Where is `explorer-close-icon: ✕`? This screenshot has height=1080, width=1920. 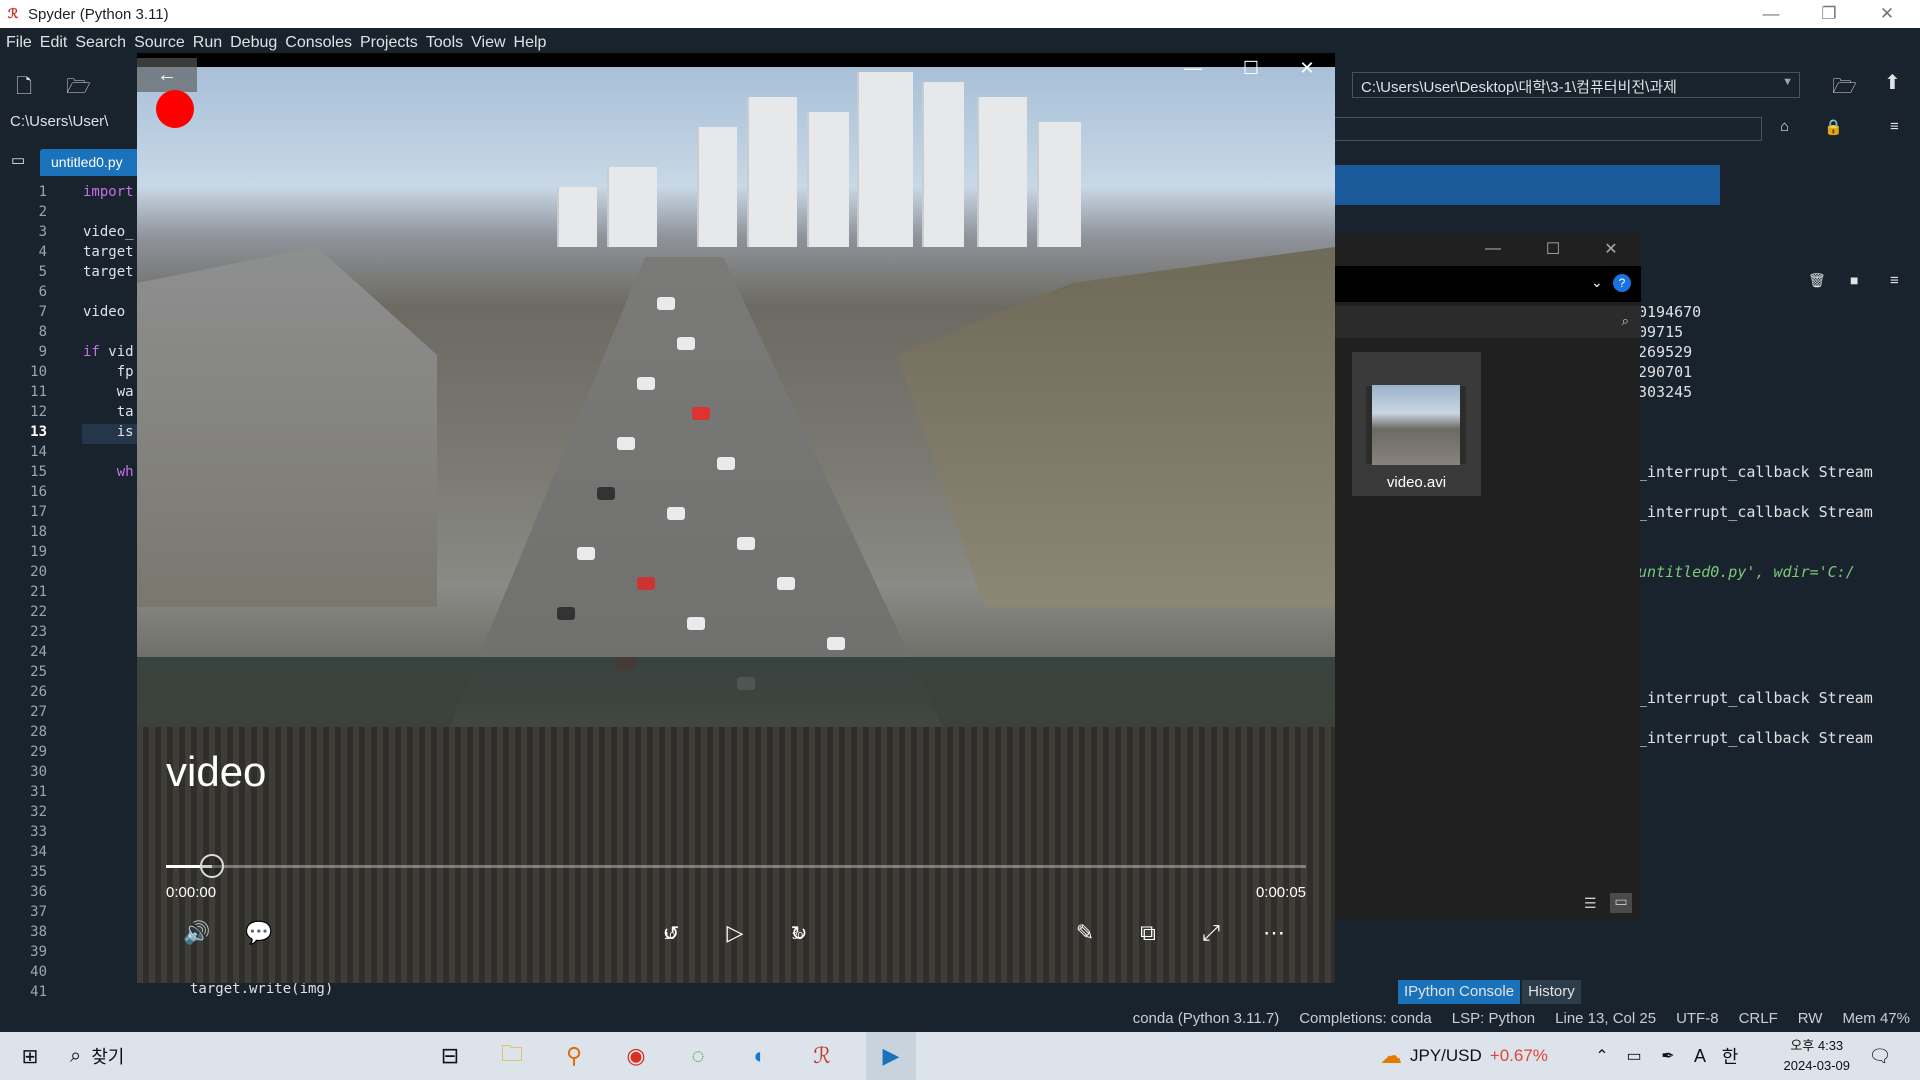 explorer-close-icon: ✕ is located at coordinates (1611, 249).